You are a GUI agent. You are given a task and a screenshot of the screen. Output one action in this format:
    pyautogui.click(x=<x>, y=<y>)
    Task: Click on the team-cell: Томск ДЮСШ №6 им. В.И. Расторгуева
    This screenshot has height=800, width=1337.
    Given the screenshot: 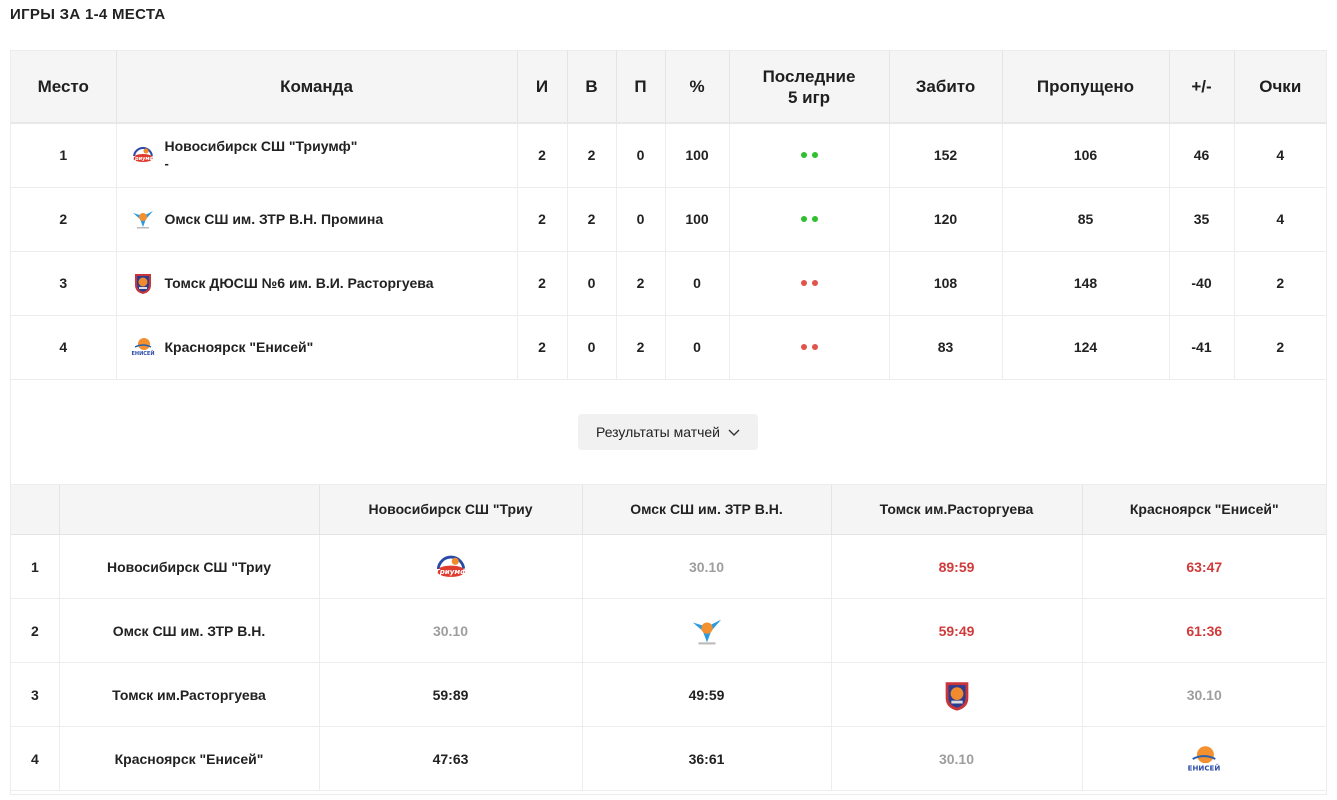 What is the action you would take?
    pyautogui.click(x=317, y=283)
    